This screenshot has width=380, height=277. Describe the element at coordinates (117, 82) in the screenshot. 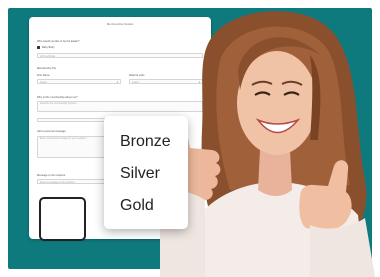

I see `chevron-down-icon: ▾` at that location.